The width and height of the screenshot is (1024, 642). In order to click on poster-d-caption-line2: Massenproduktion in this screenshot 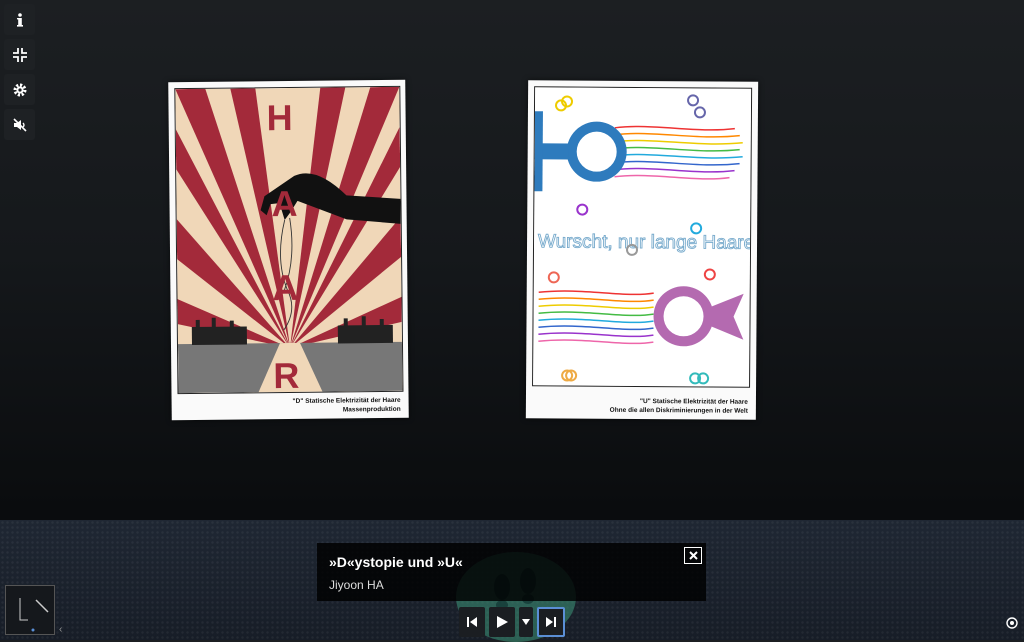, I will do `click(371, 409)`.